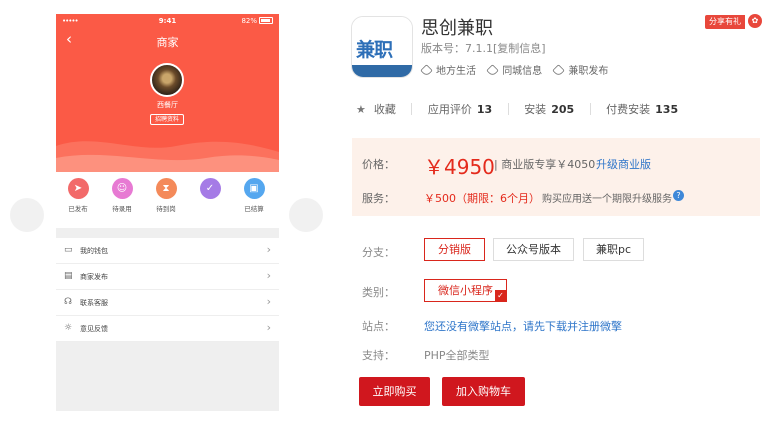  Describe the element at coordinates (122, 188) in the screenshot. I see `person-icon: ☺` at that location.